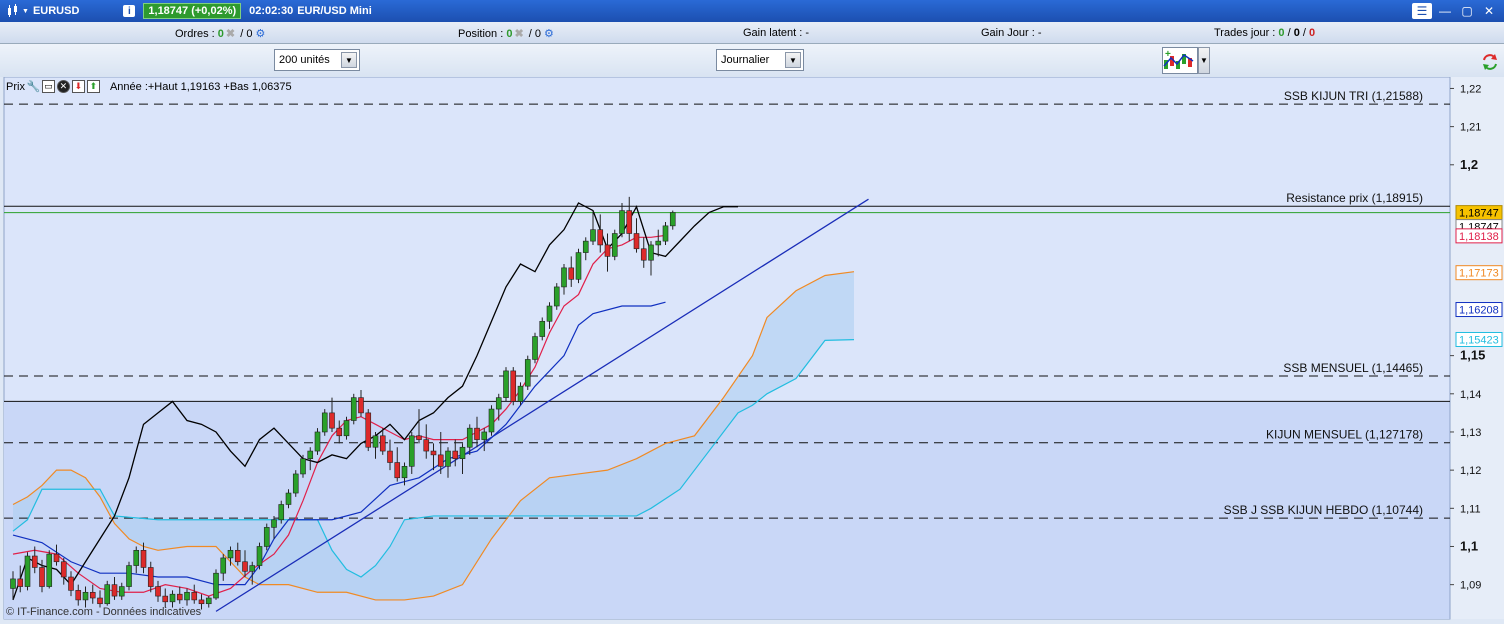  What do you see at coordinates (15, 86) in the screenshot?
I see `panel-label: Prix` at bounding box center [15, 86].